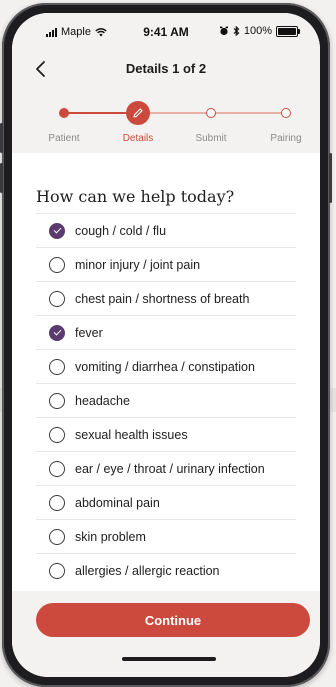 This screenshot has width=336, height=687. I want to click on alarm-icon, so click(223, 31).